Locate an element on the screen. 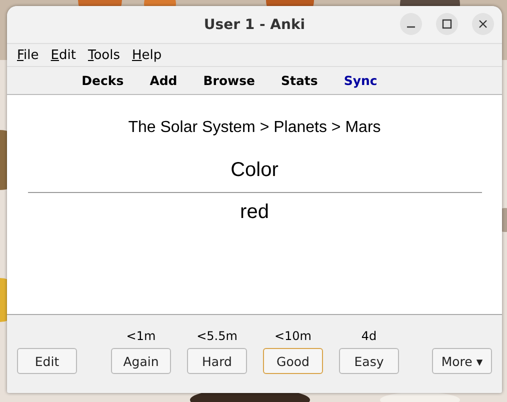 Image resolution: width=507 pixels, height=402 pixels. answer-button: Again is located at coordinates (141, 361).